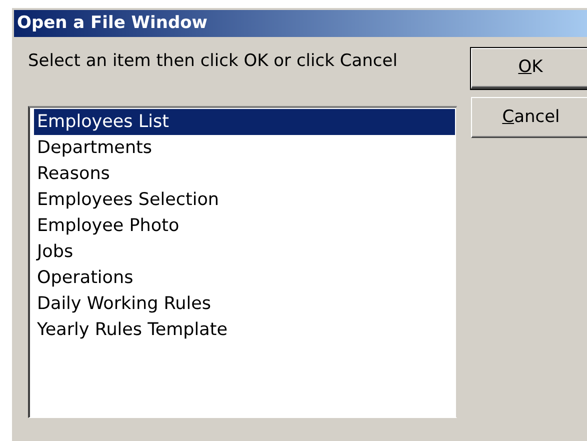 This screenshot has height=441, width=587. I want to click on window-title: Open a File Window, so click(300, 23).